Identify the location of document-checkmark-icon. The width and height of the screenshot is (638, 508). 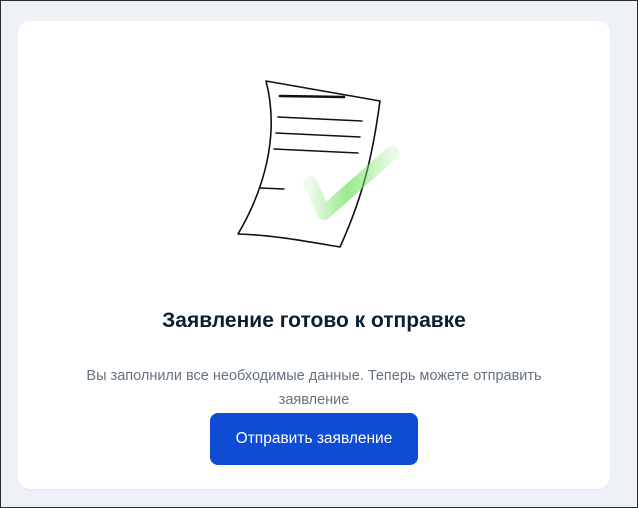
(330, 170).